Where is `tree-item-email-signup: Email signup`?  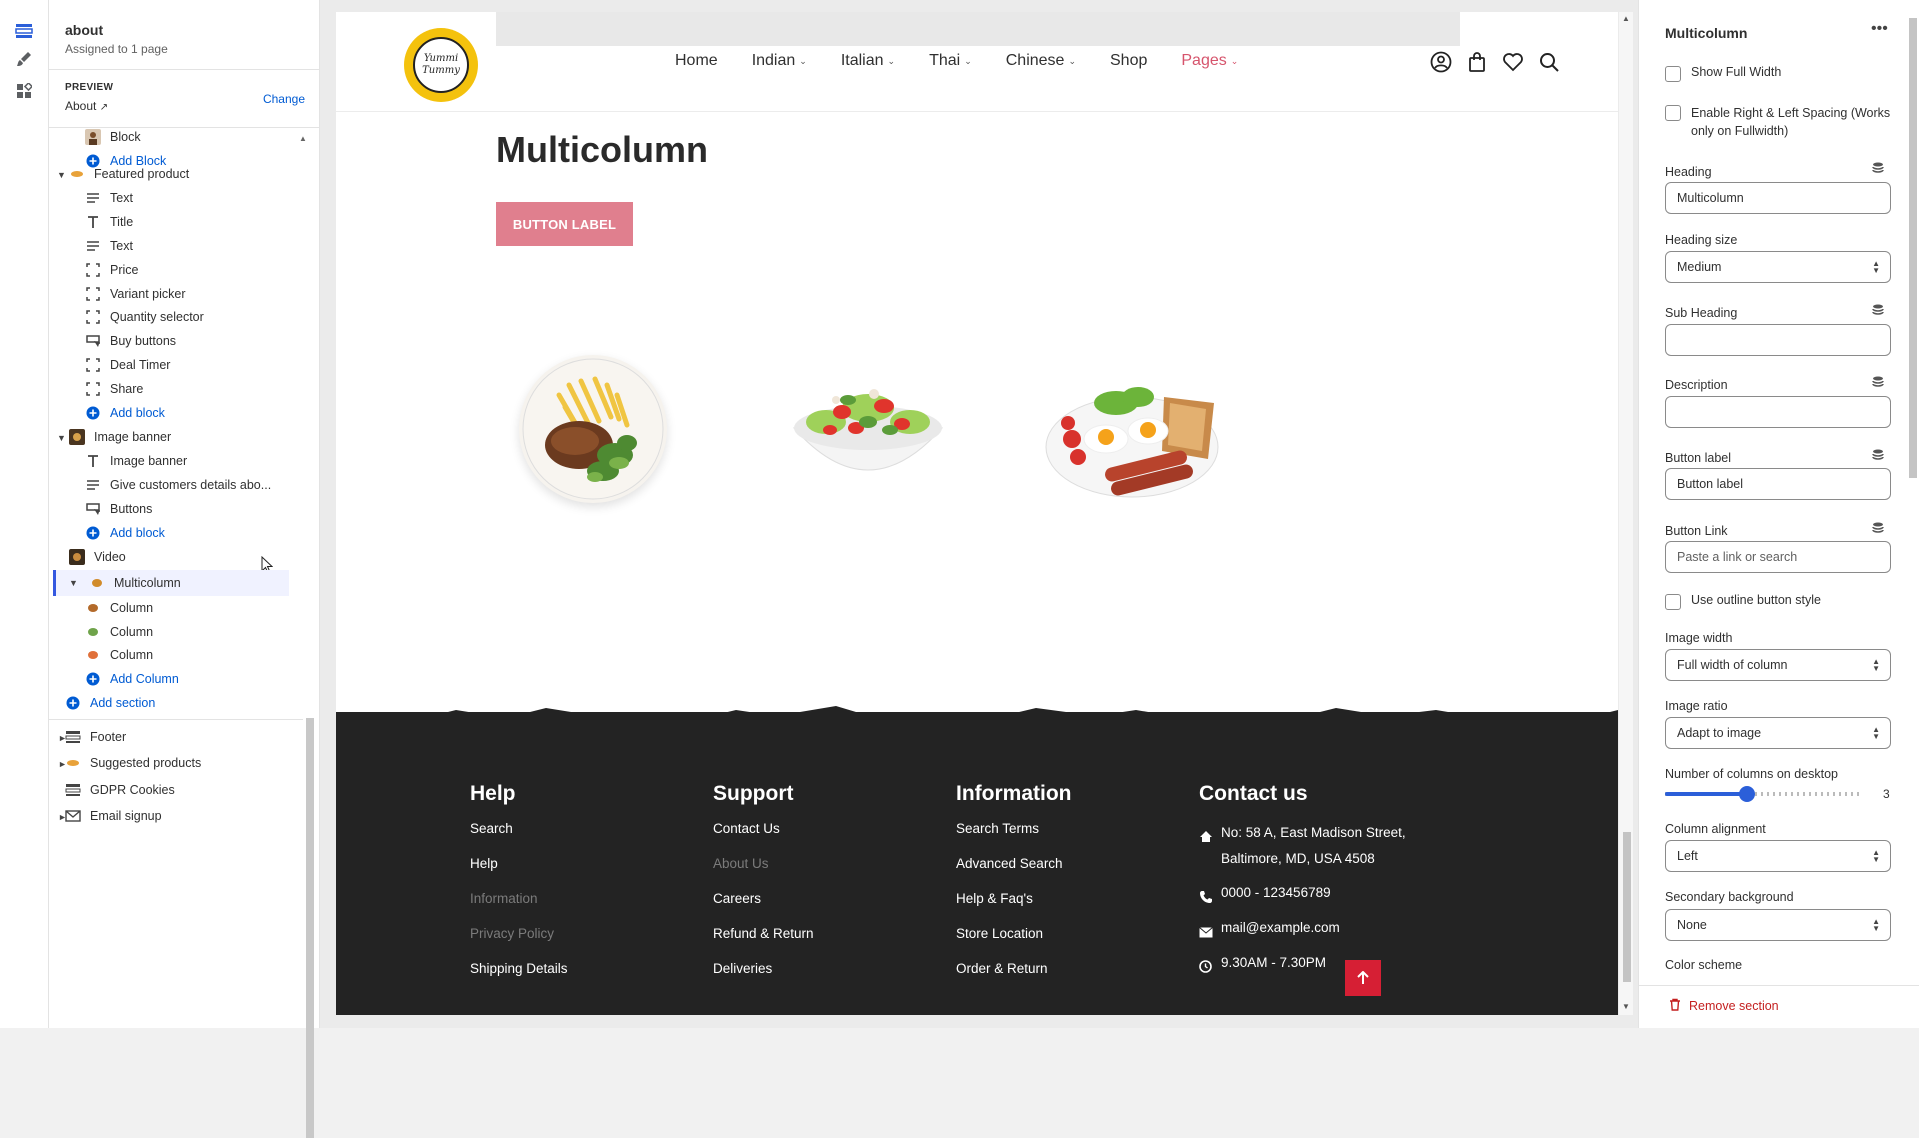
tree-item-email-signup: Email signup is located at coordinates (187, 816).